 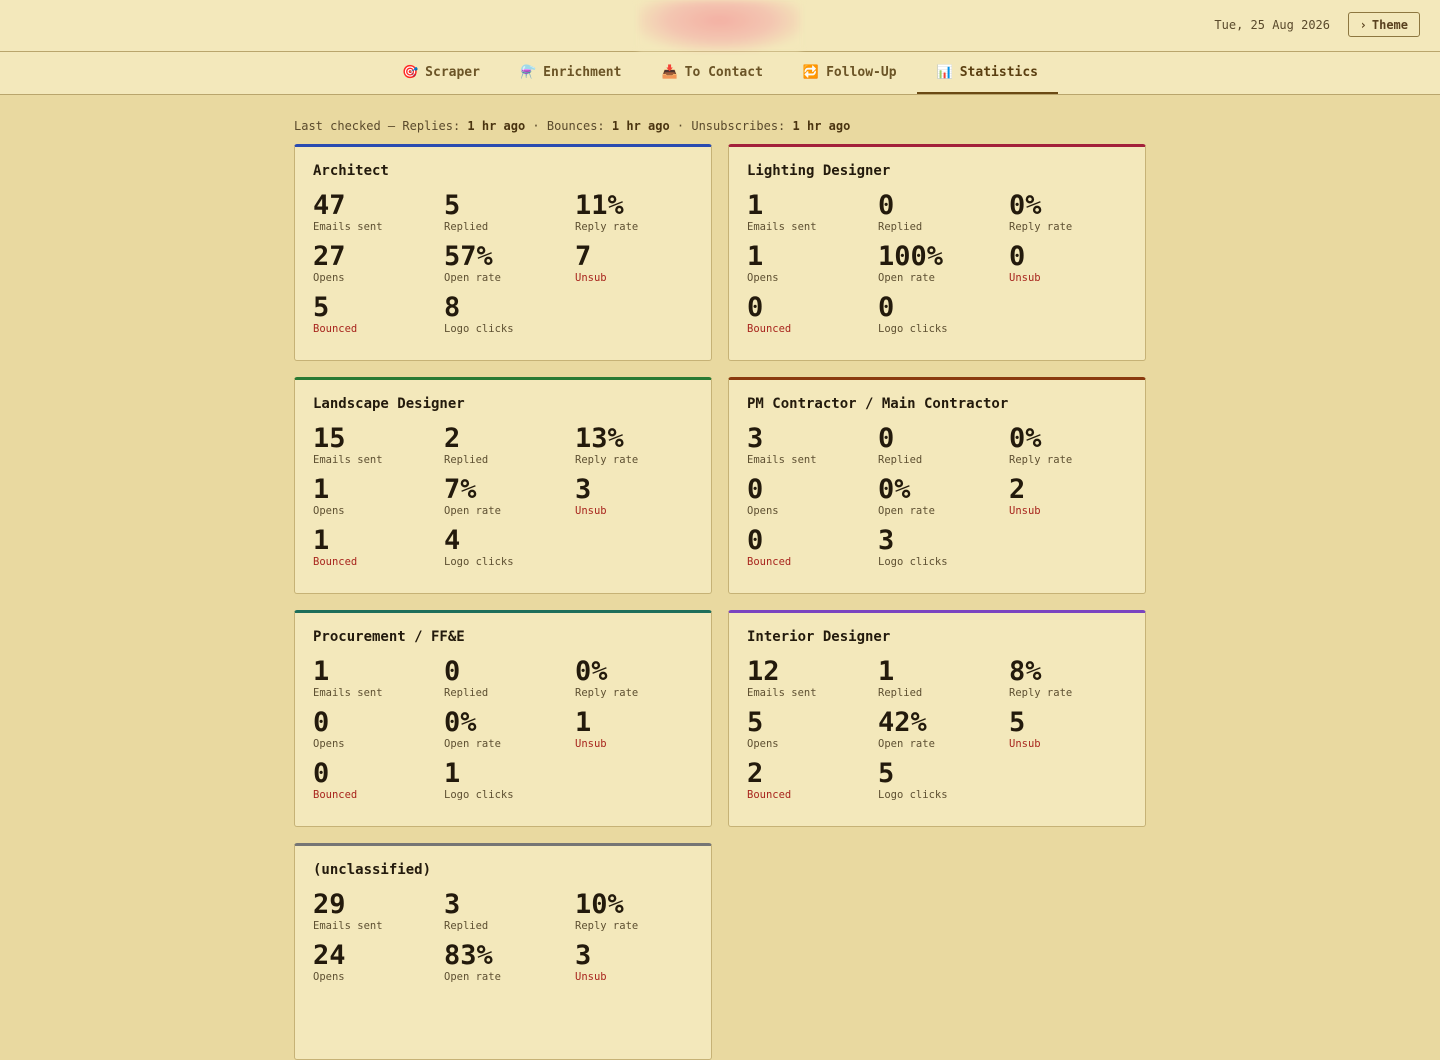 I want to click on tab-enrichment: ⚗️ Enrichment, so click(x=570, y=73).